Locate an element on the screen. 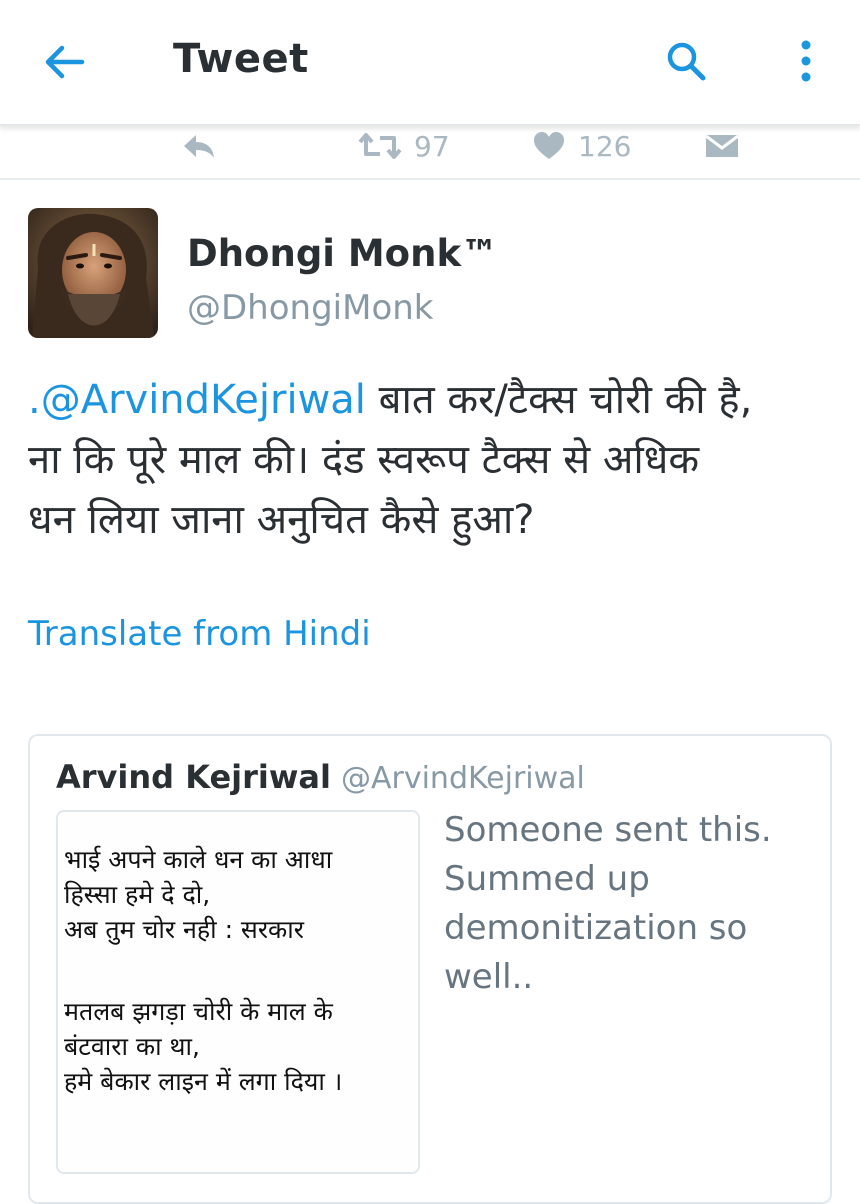 This screenshot has width=860, height=1204. quoted-tweet-header: Arvind Kejriwal @ArvindKejriwal is located at coordinates (320, 777).